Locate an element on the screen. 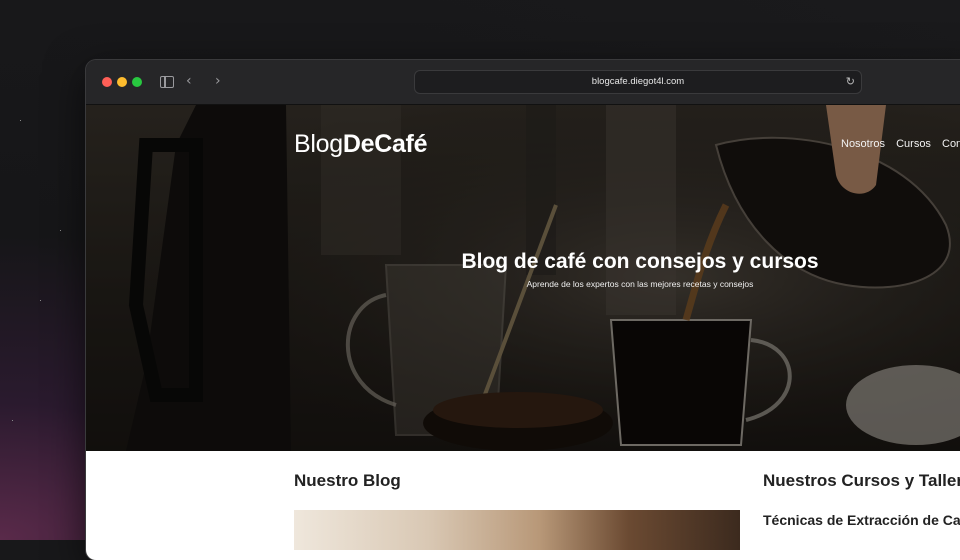 This screenshot has height=560, width=960. url-text: blogcafe.diegot4l.com is located at coordinates (638, 81).